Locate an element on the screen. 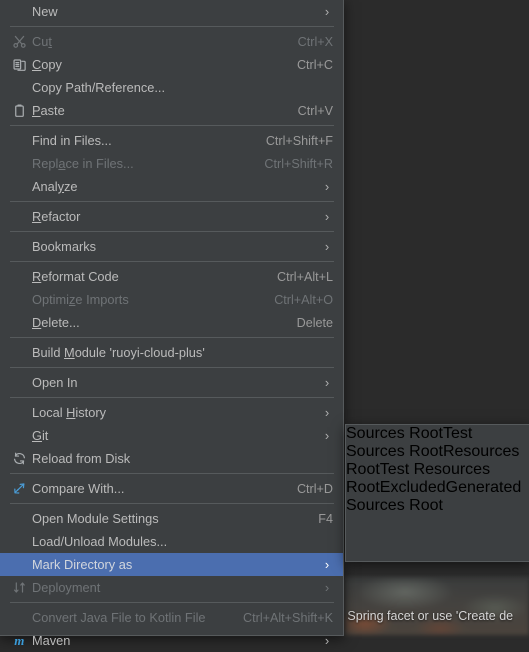 The height and width of the screenshot is (652, 529). menu-item-label: Paste is located at coordinates (48, 110).